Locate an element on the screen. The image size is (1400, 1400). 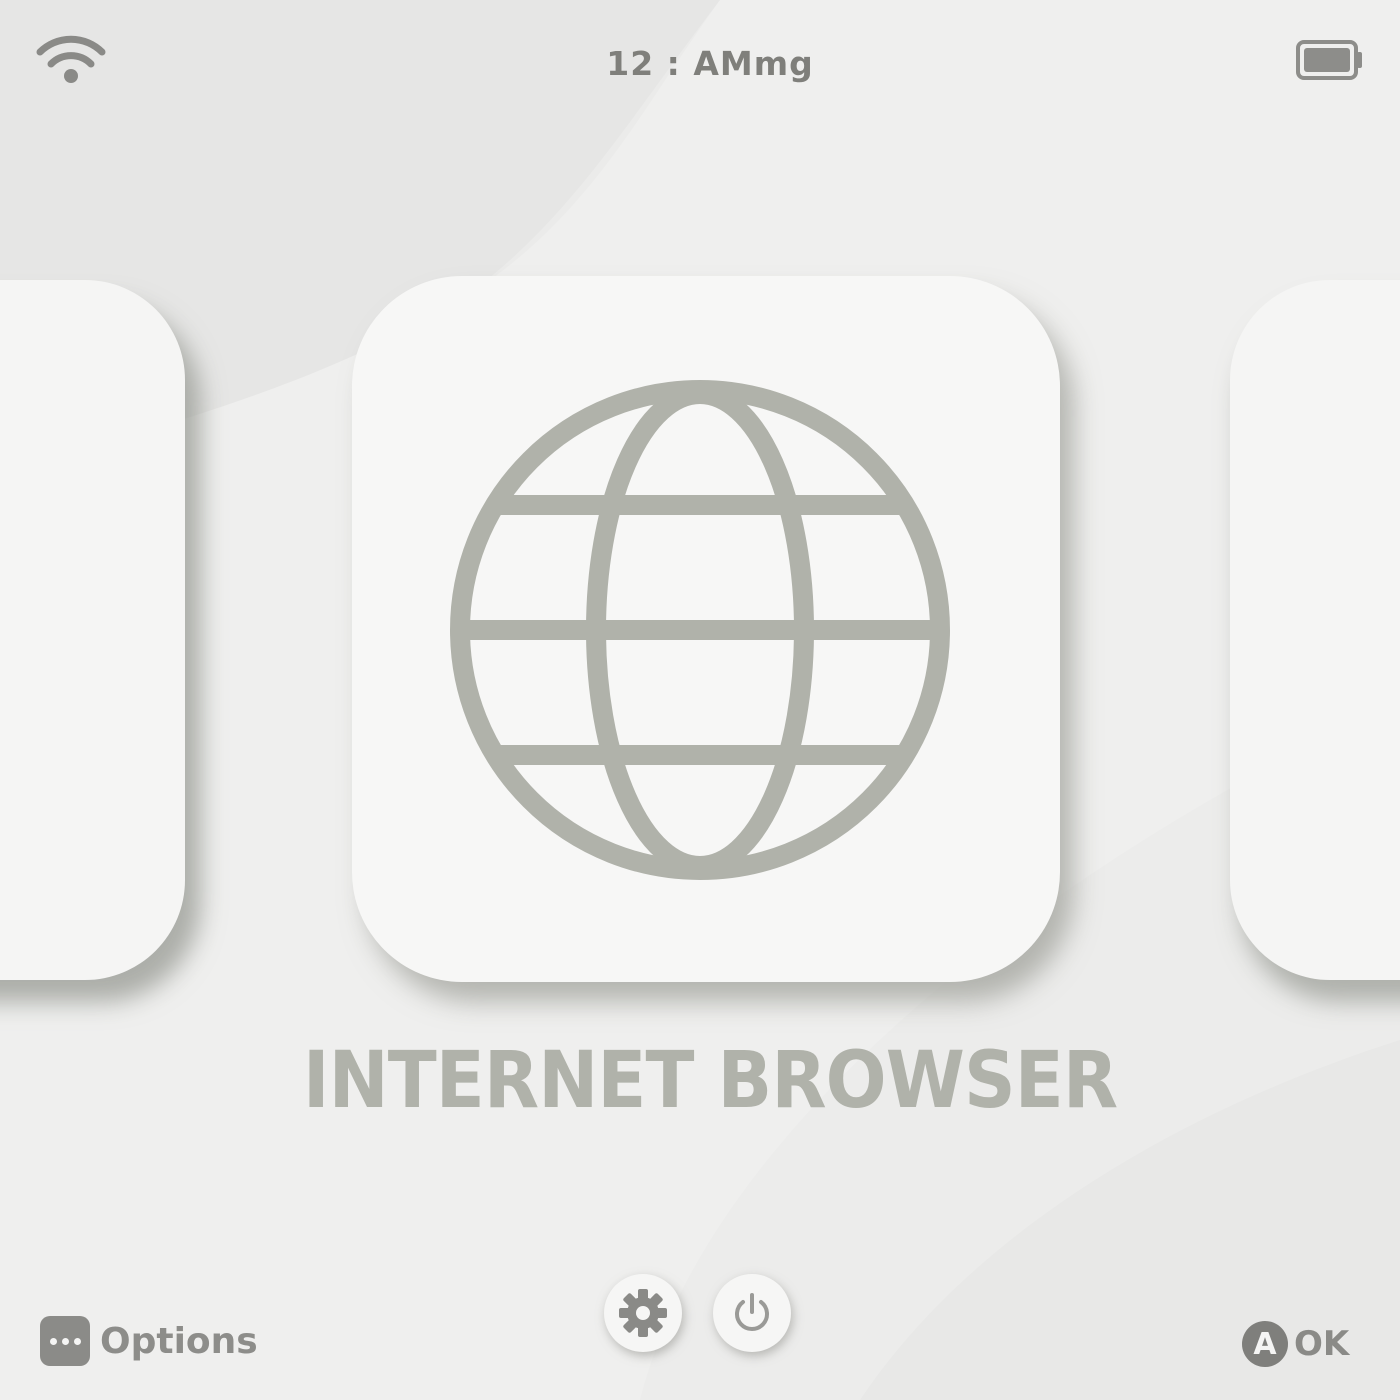
options-button: Options is located at coordinates (149, 1341).